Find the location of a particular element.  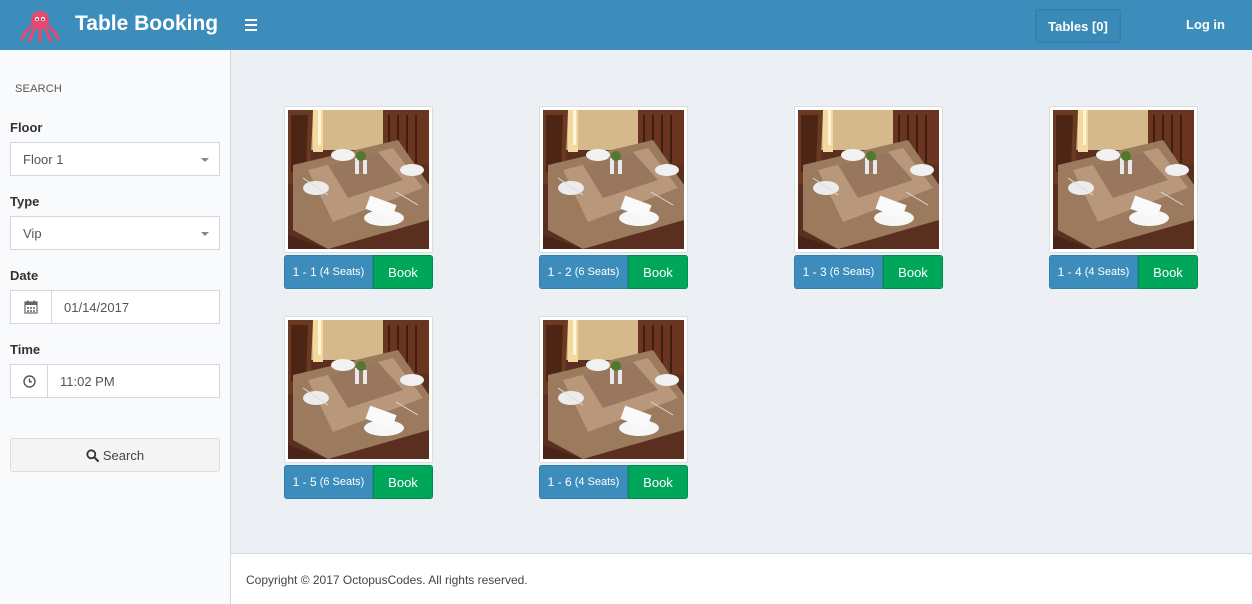

brand-title: Table Booking is located at coordinates (146, 24).